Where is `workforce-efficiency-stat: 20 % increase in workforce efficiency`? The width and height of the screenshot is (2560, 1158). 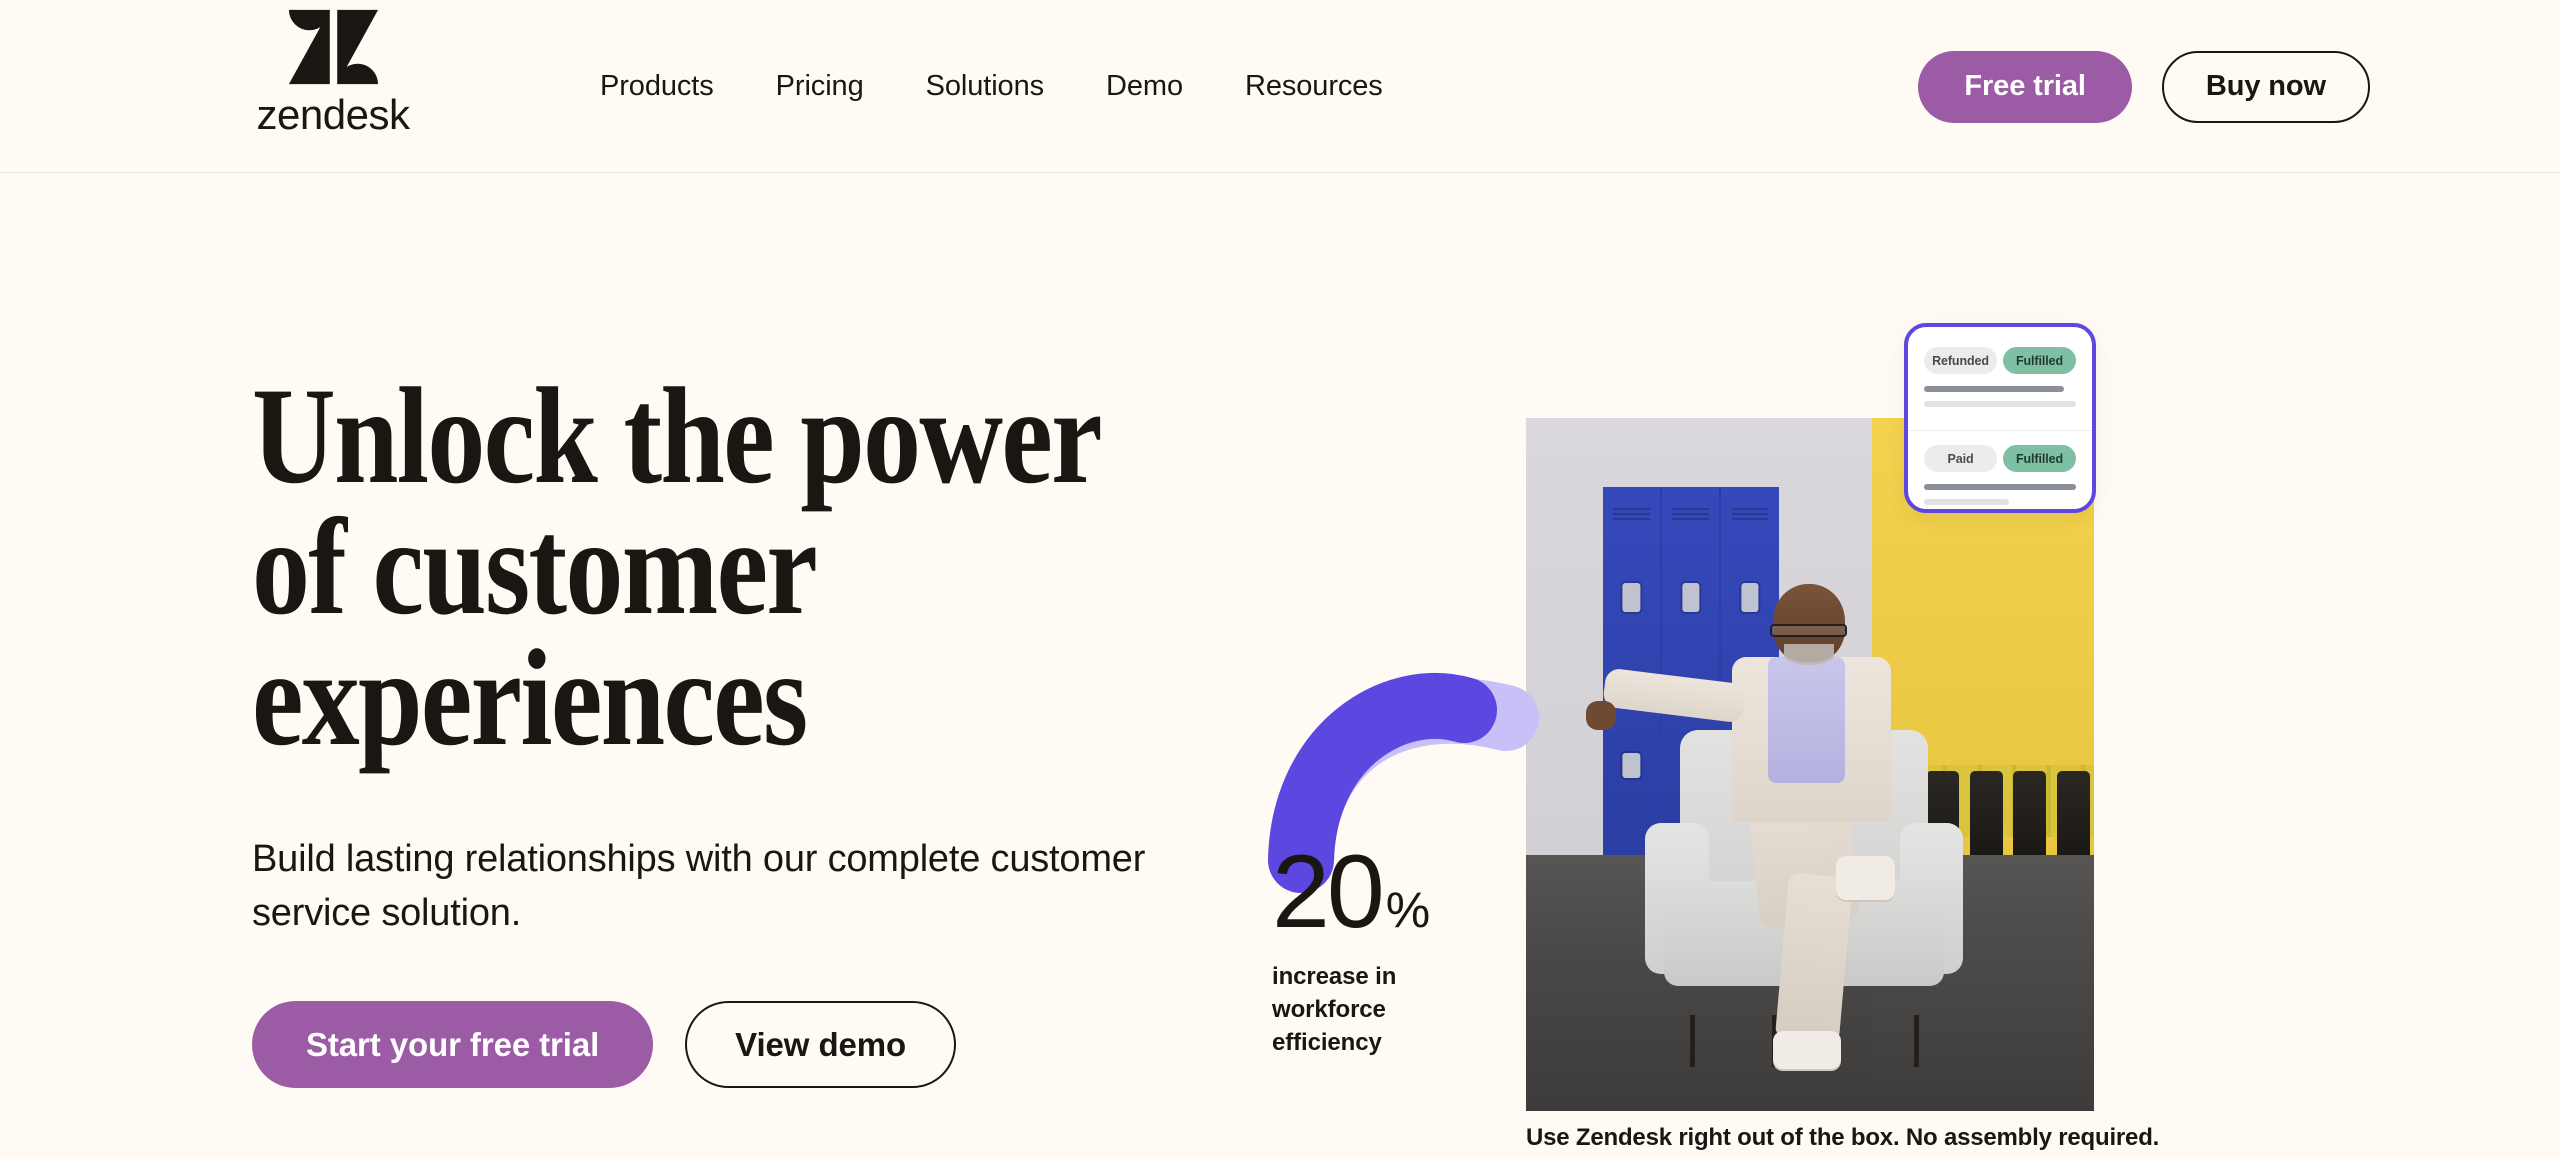
workforce-efficiency-stat: 20 % increase in workforce efficiency is located at coordinates (1402, 949).